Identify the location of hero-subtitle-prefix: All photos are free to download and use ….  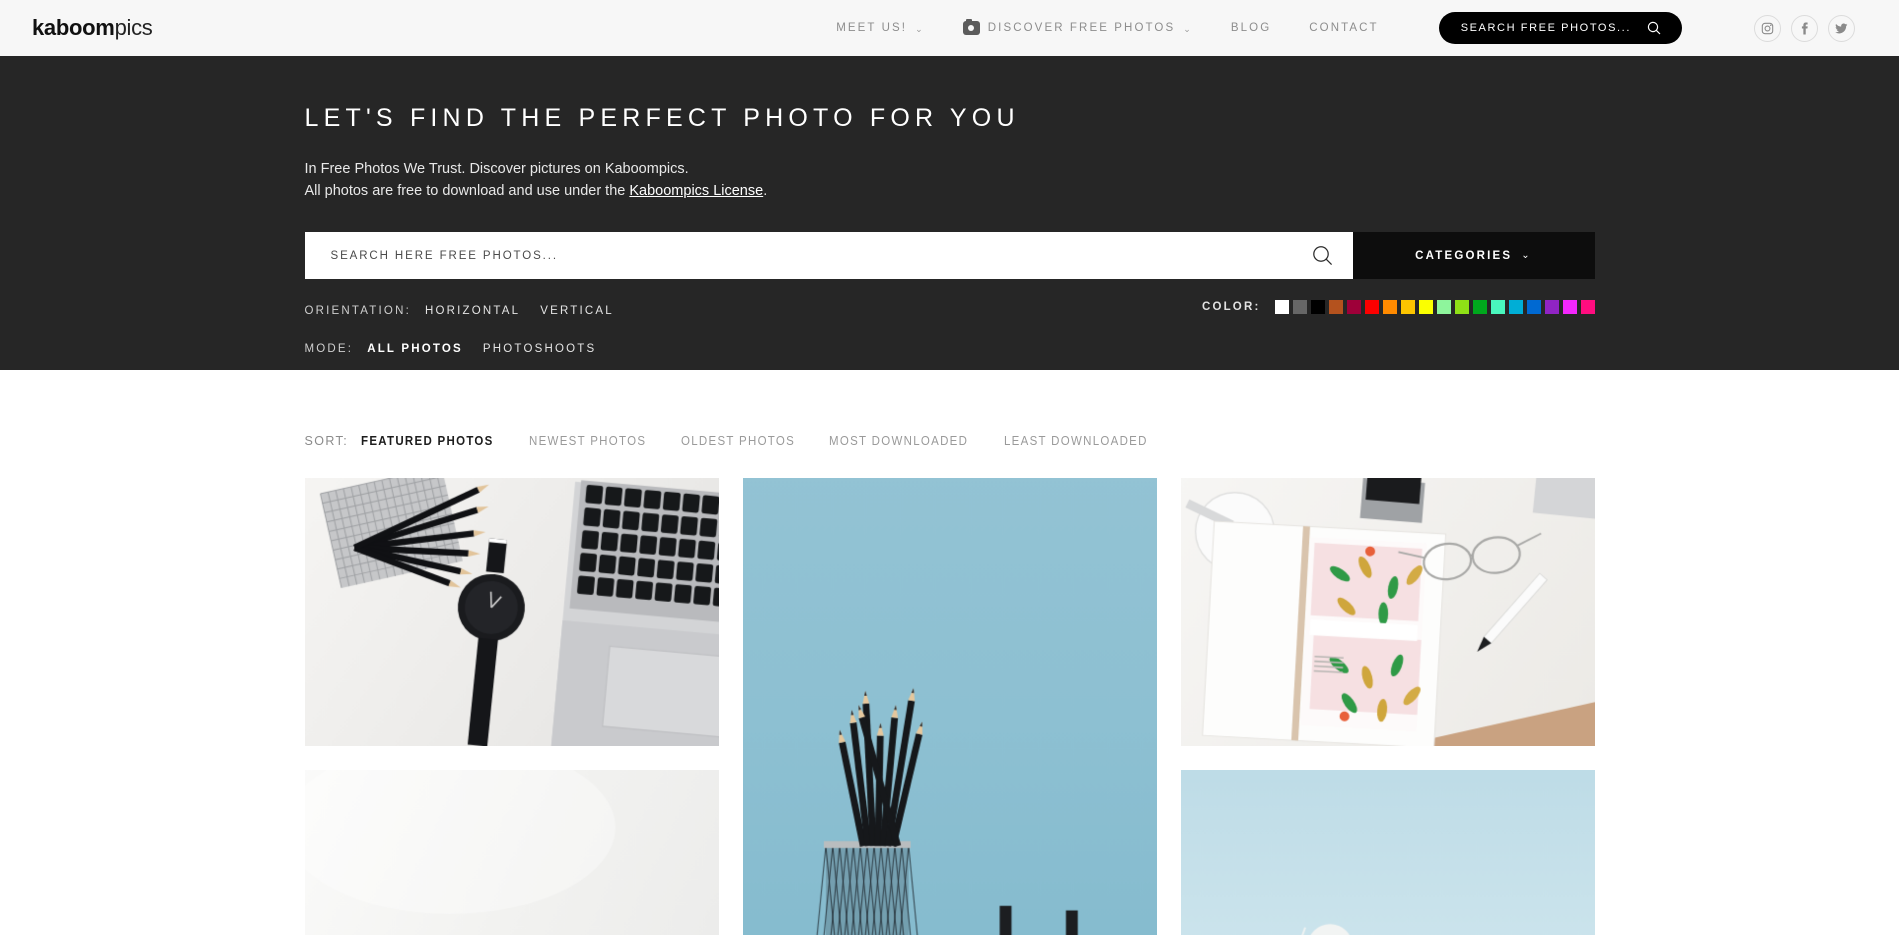
(467, 191).